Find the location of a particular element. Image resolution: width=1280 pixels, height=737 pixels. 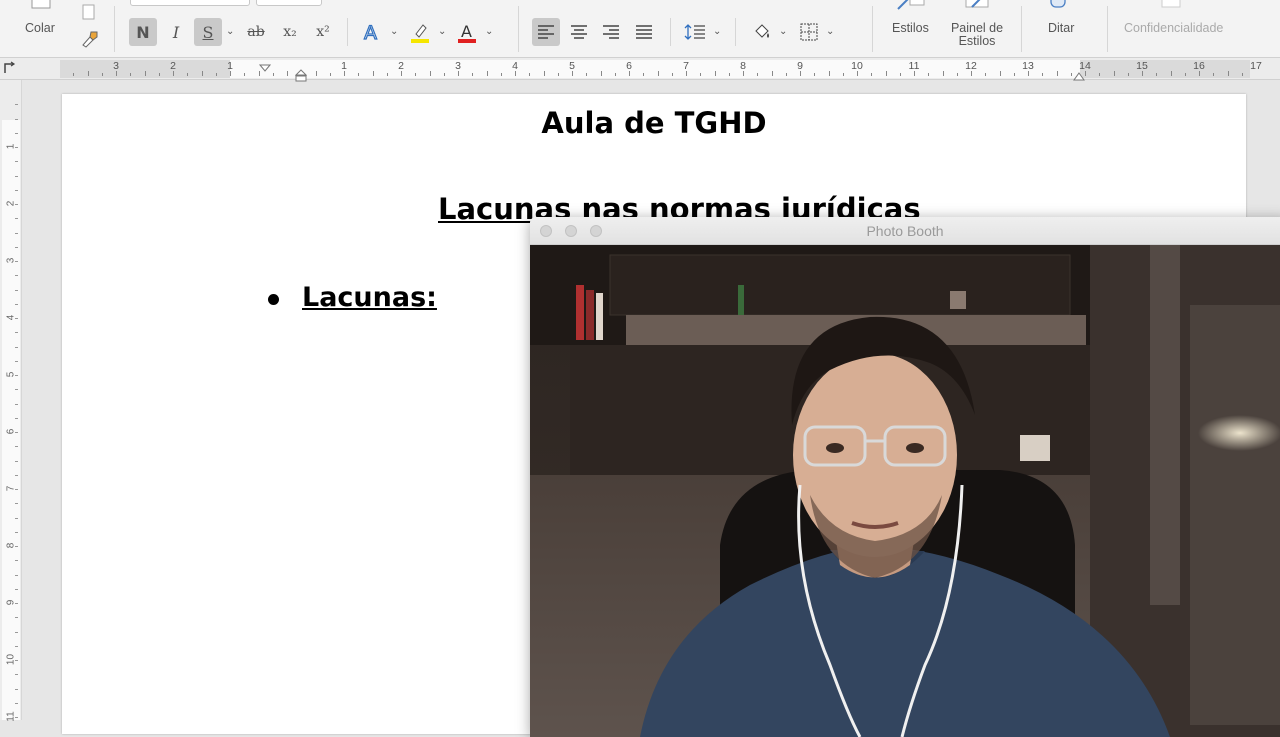

horizontal-ruler: 3 2 1 1 2 3 4 5 6 7 8 9 10 11 12 13 14 15 16 17 is located at coordinates (640, 70).